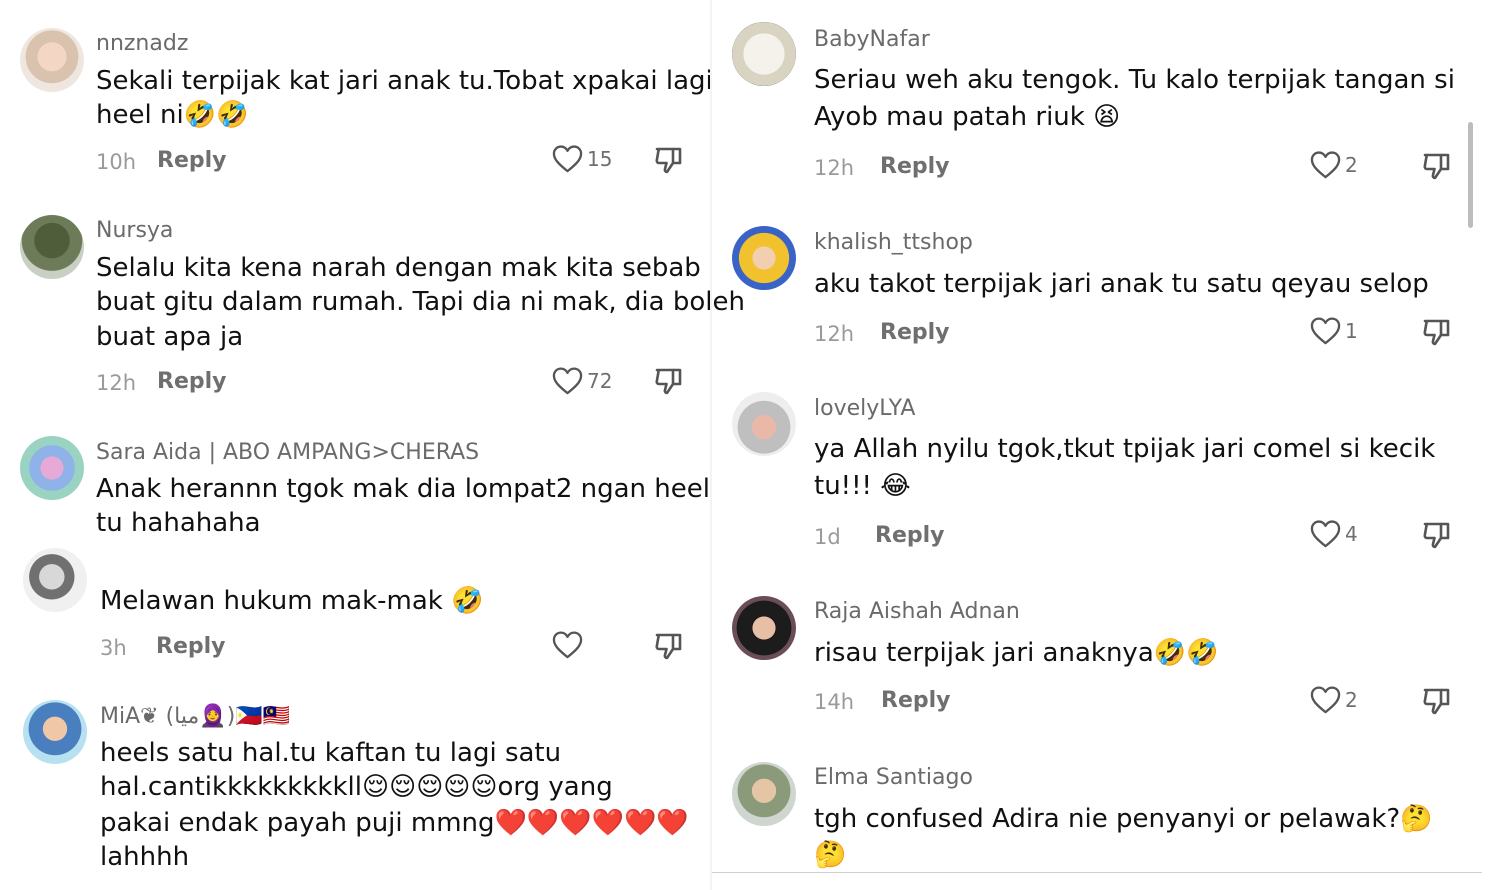  What do you see at coordinates (1351, 534) in the screenshot?
I see `like-count: 4` at bounding box center [1351, 534].